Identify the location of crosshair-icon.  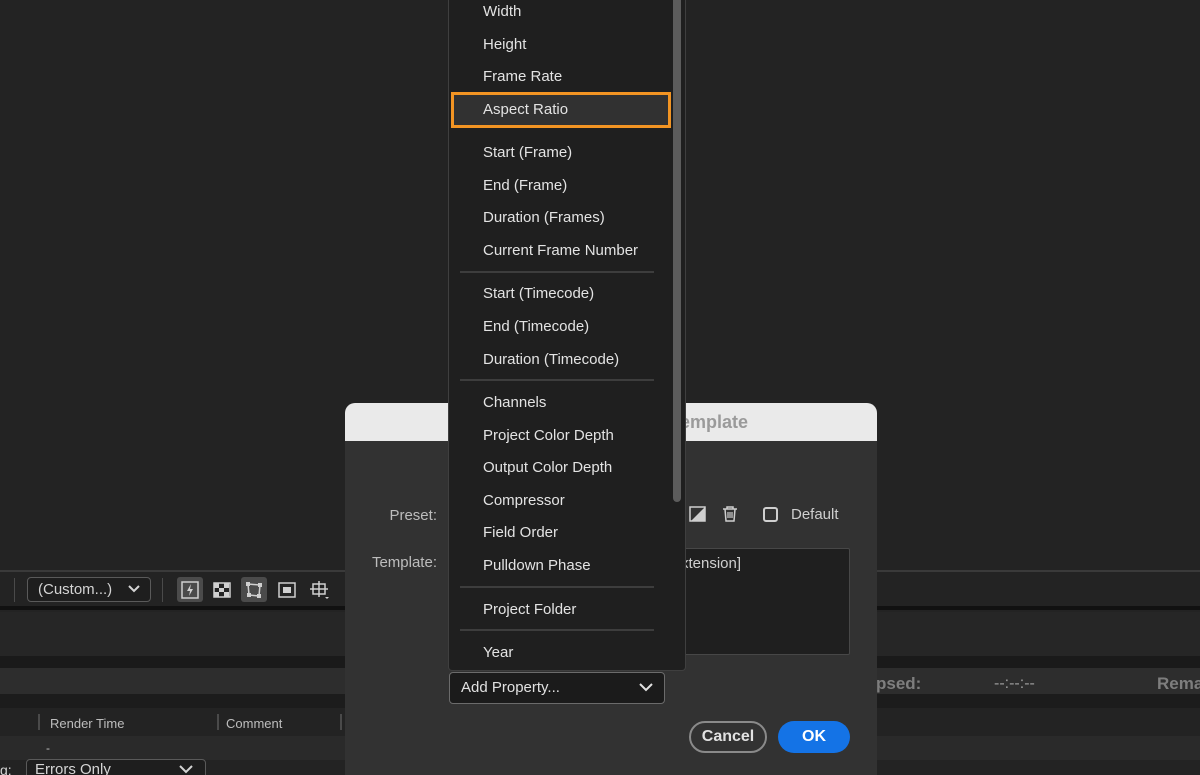
(319, 589).